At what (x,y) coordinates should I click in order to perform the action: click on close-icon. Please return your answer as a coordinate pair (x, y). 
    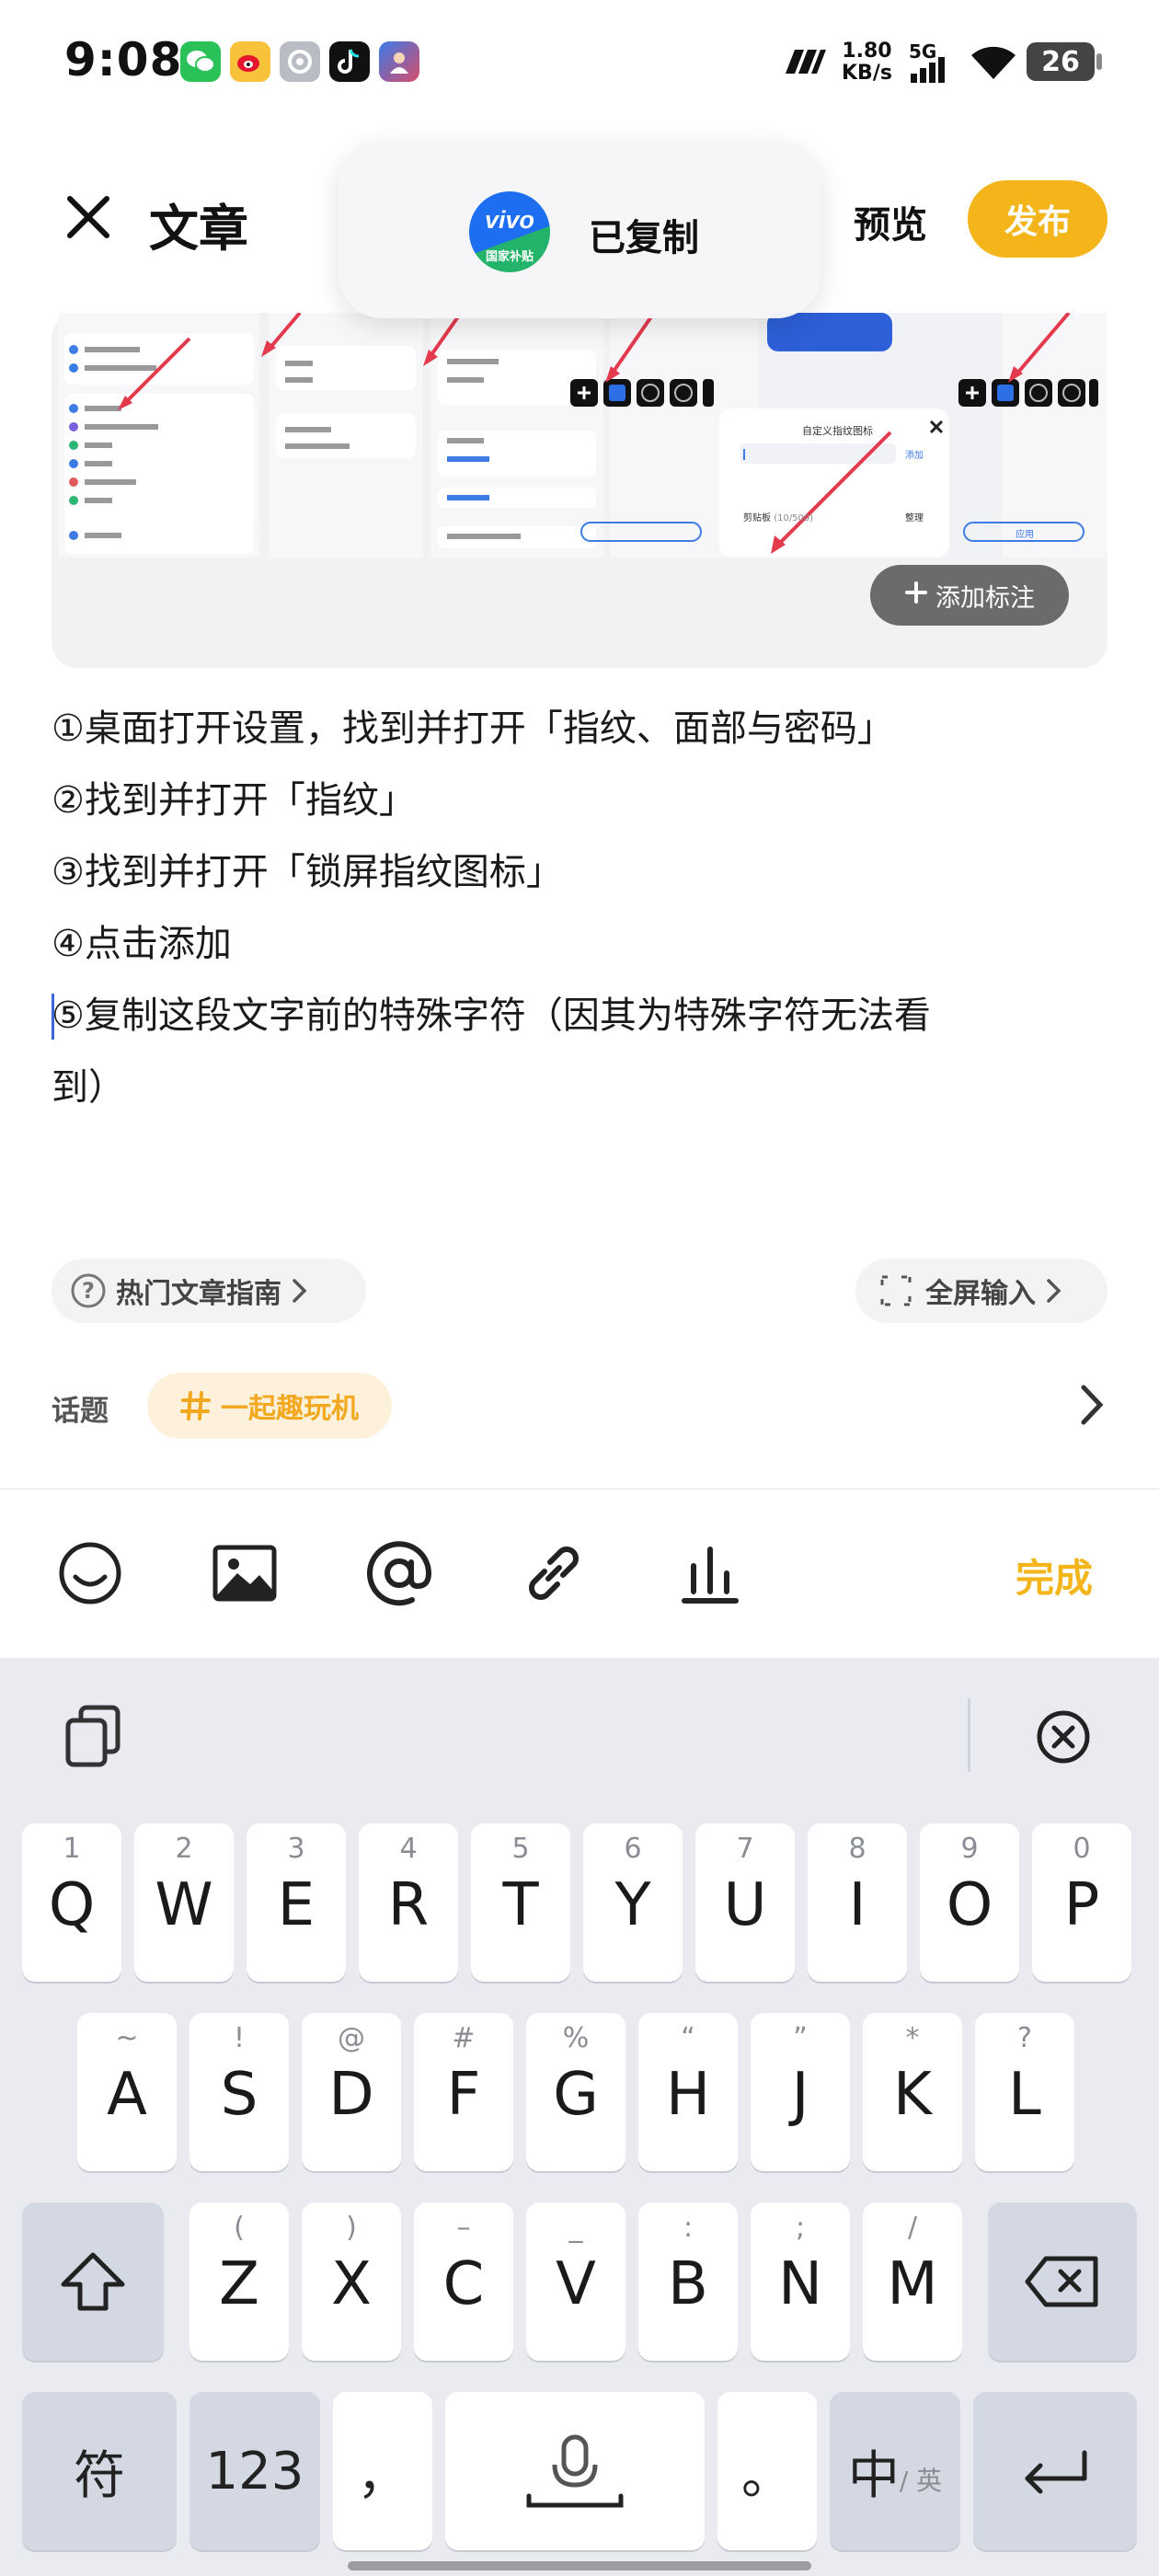
    Looking at the image, I should click on (88, 217).